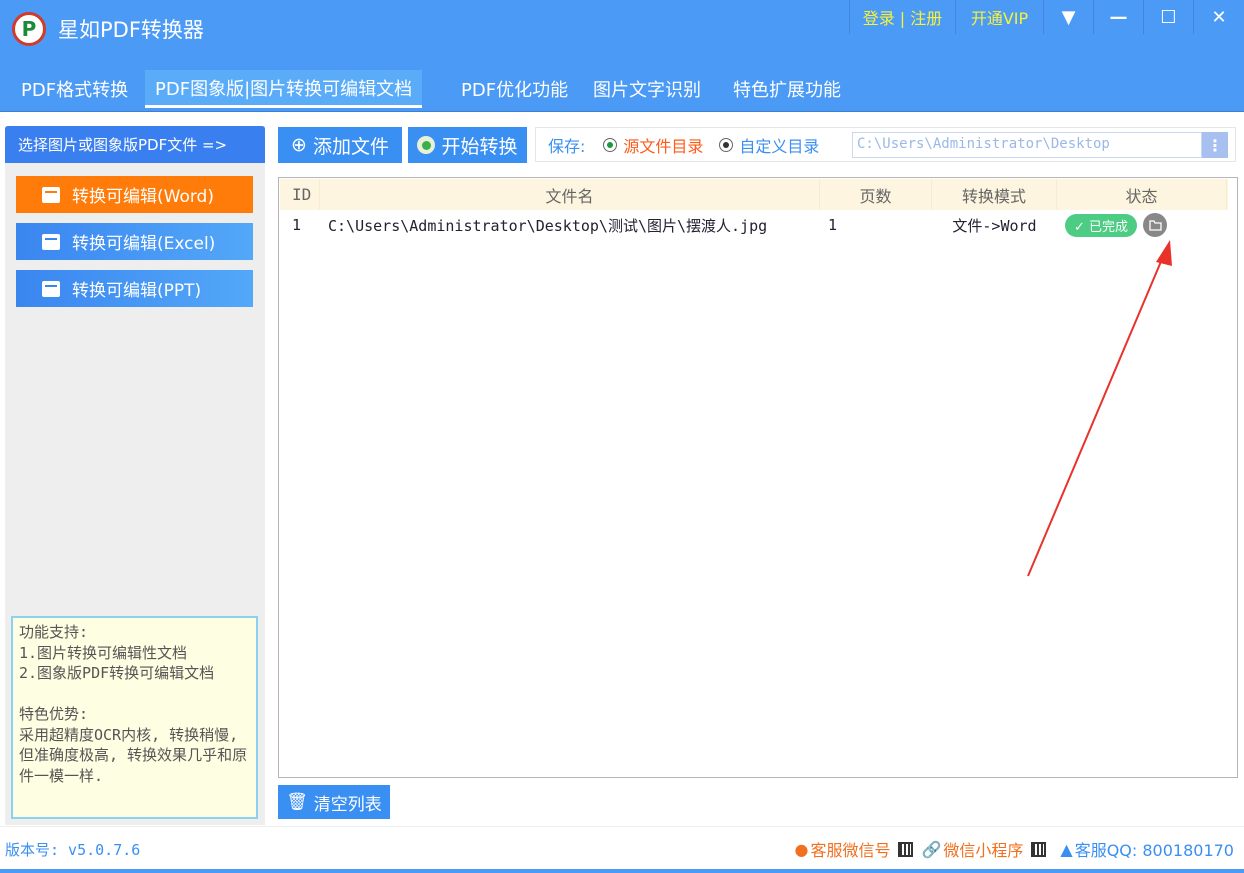  Describe the element at coordinates (300, 194) in the screenshot. I see `col-id: ID` at that location.